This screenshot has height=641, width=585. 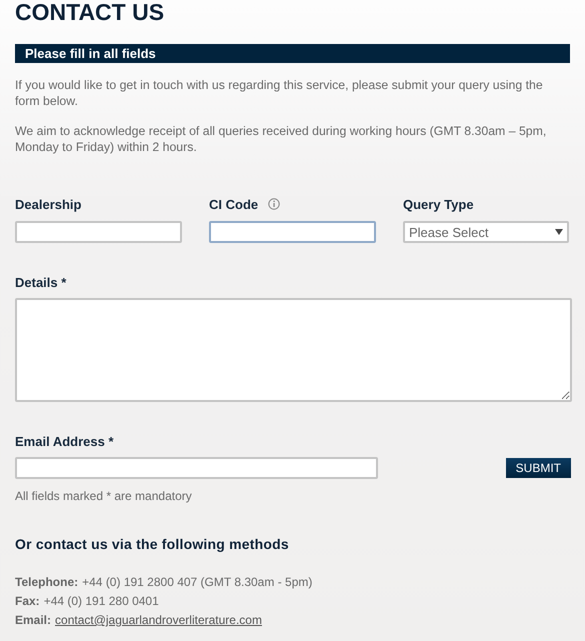 What do you see at coordinates (101, 601) in the screenshot?
I see `contact-value: +44 (0) 191 280 0401` at bounding box center [101, 601].